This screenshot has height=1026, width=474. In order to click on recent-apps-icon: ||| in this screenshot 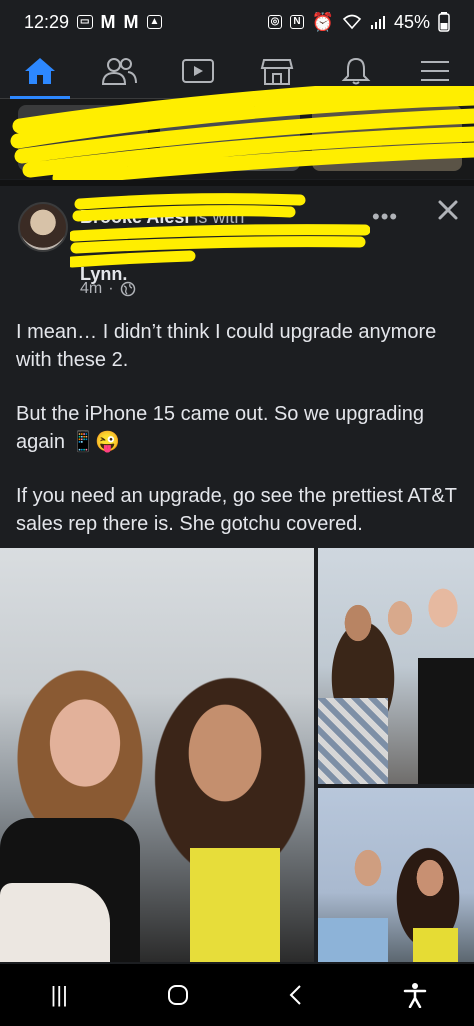, I will do `click(59, 994)`.